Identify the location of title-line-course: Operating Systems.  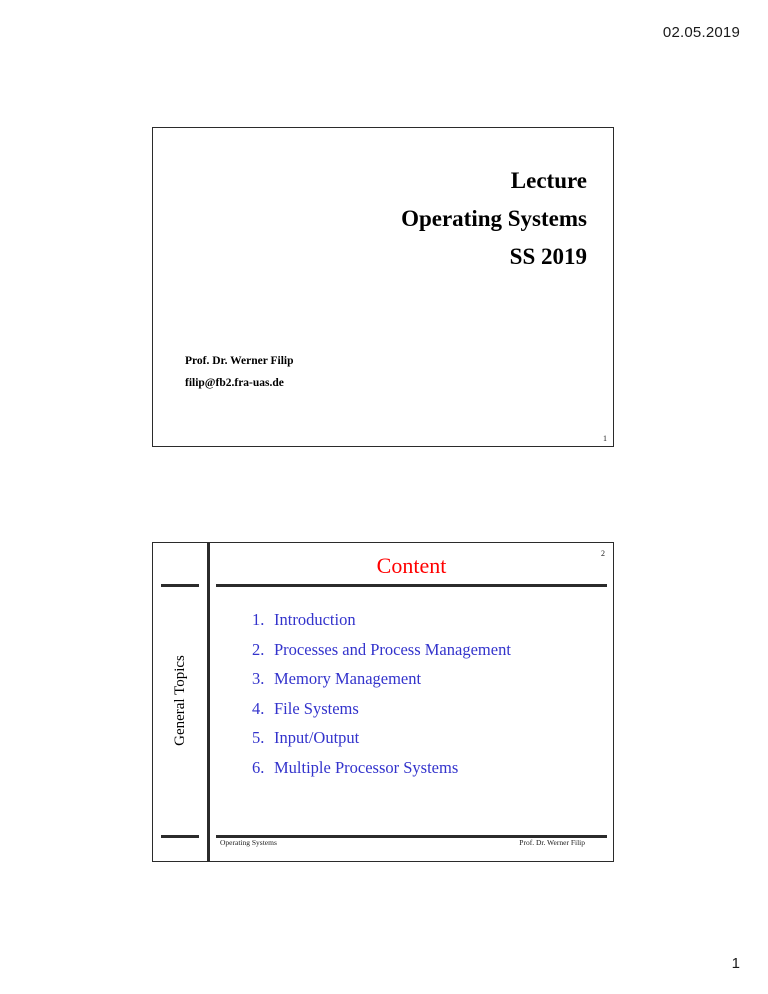
(494, 218).